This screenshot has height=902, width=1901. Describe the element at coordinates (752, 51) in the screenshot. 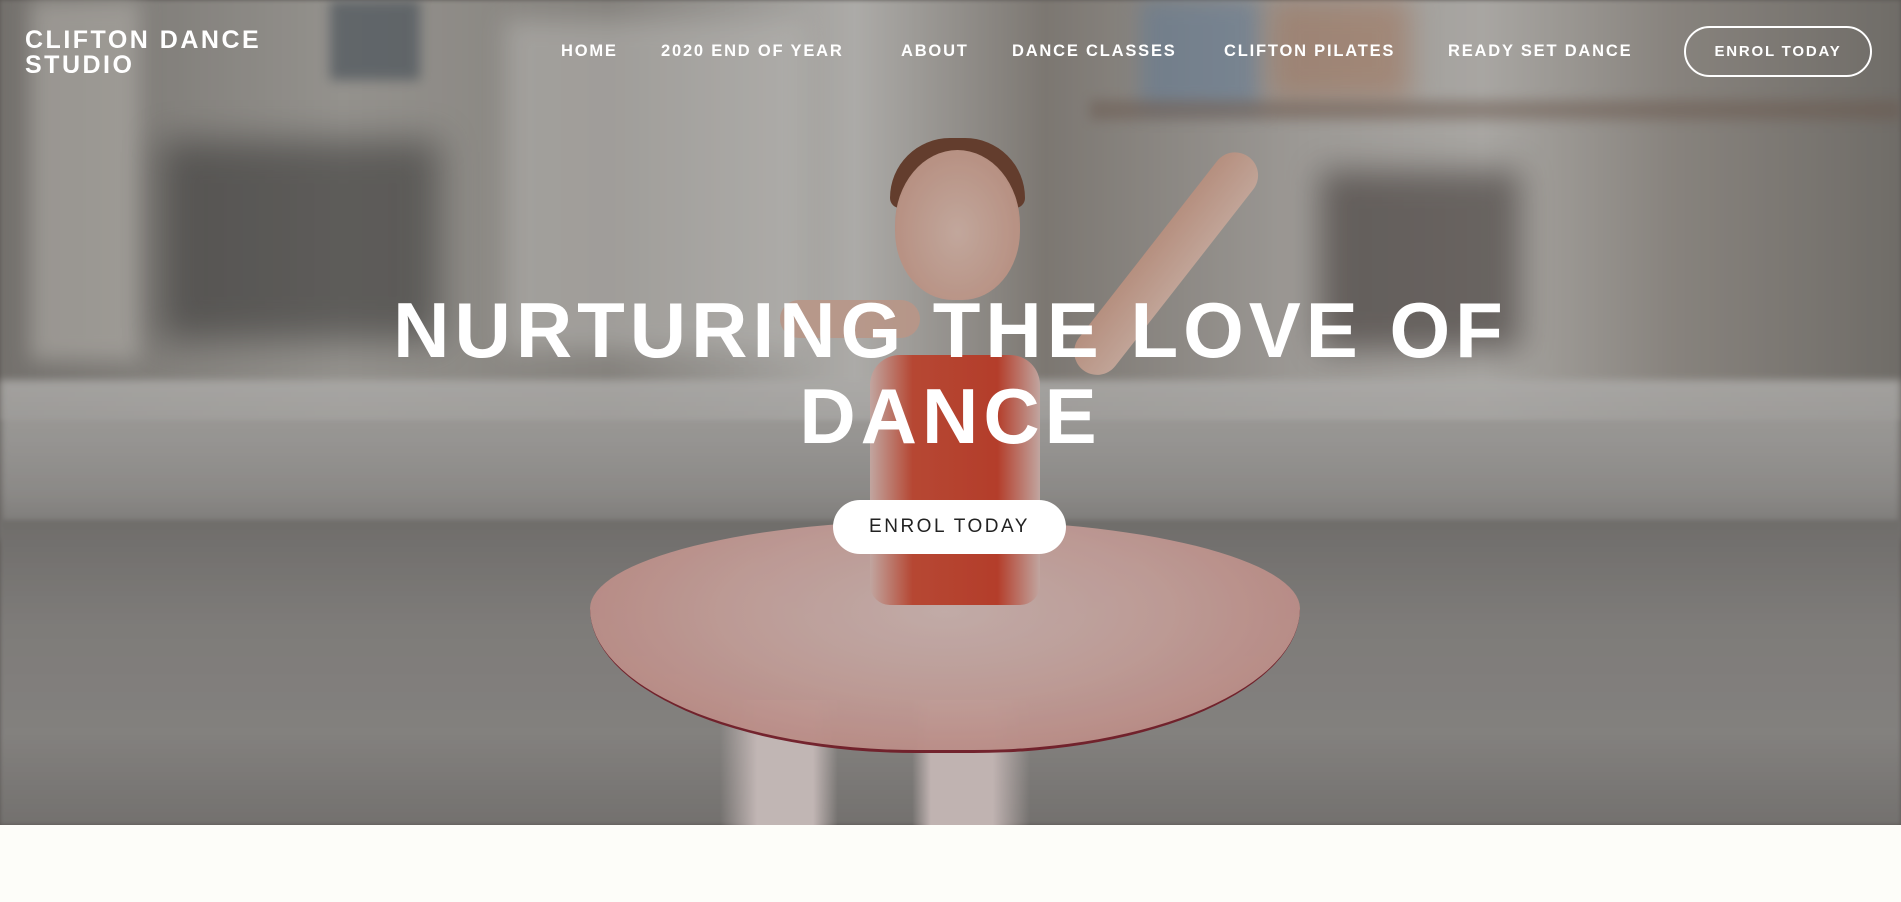

I see `nav-item-2020-end-of-year: 2020 END OF YEAR` at that location.